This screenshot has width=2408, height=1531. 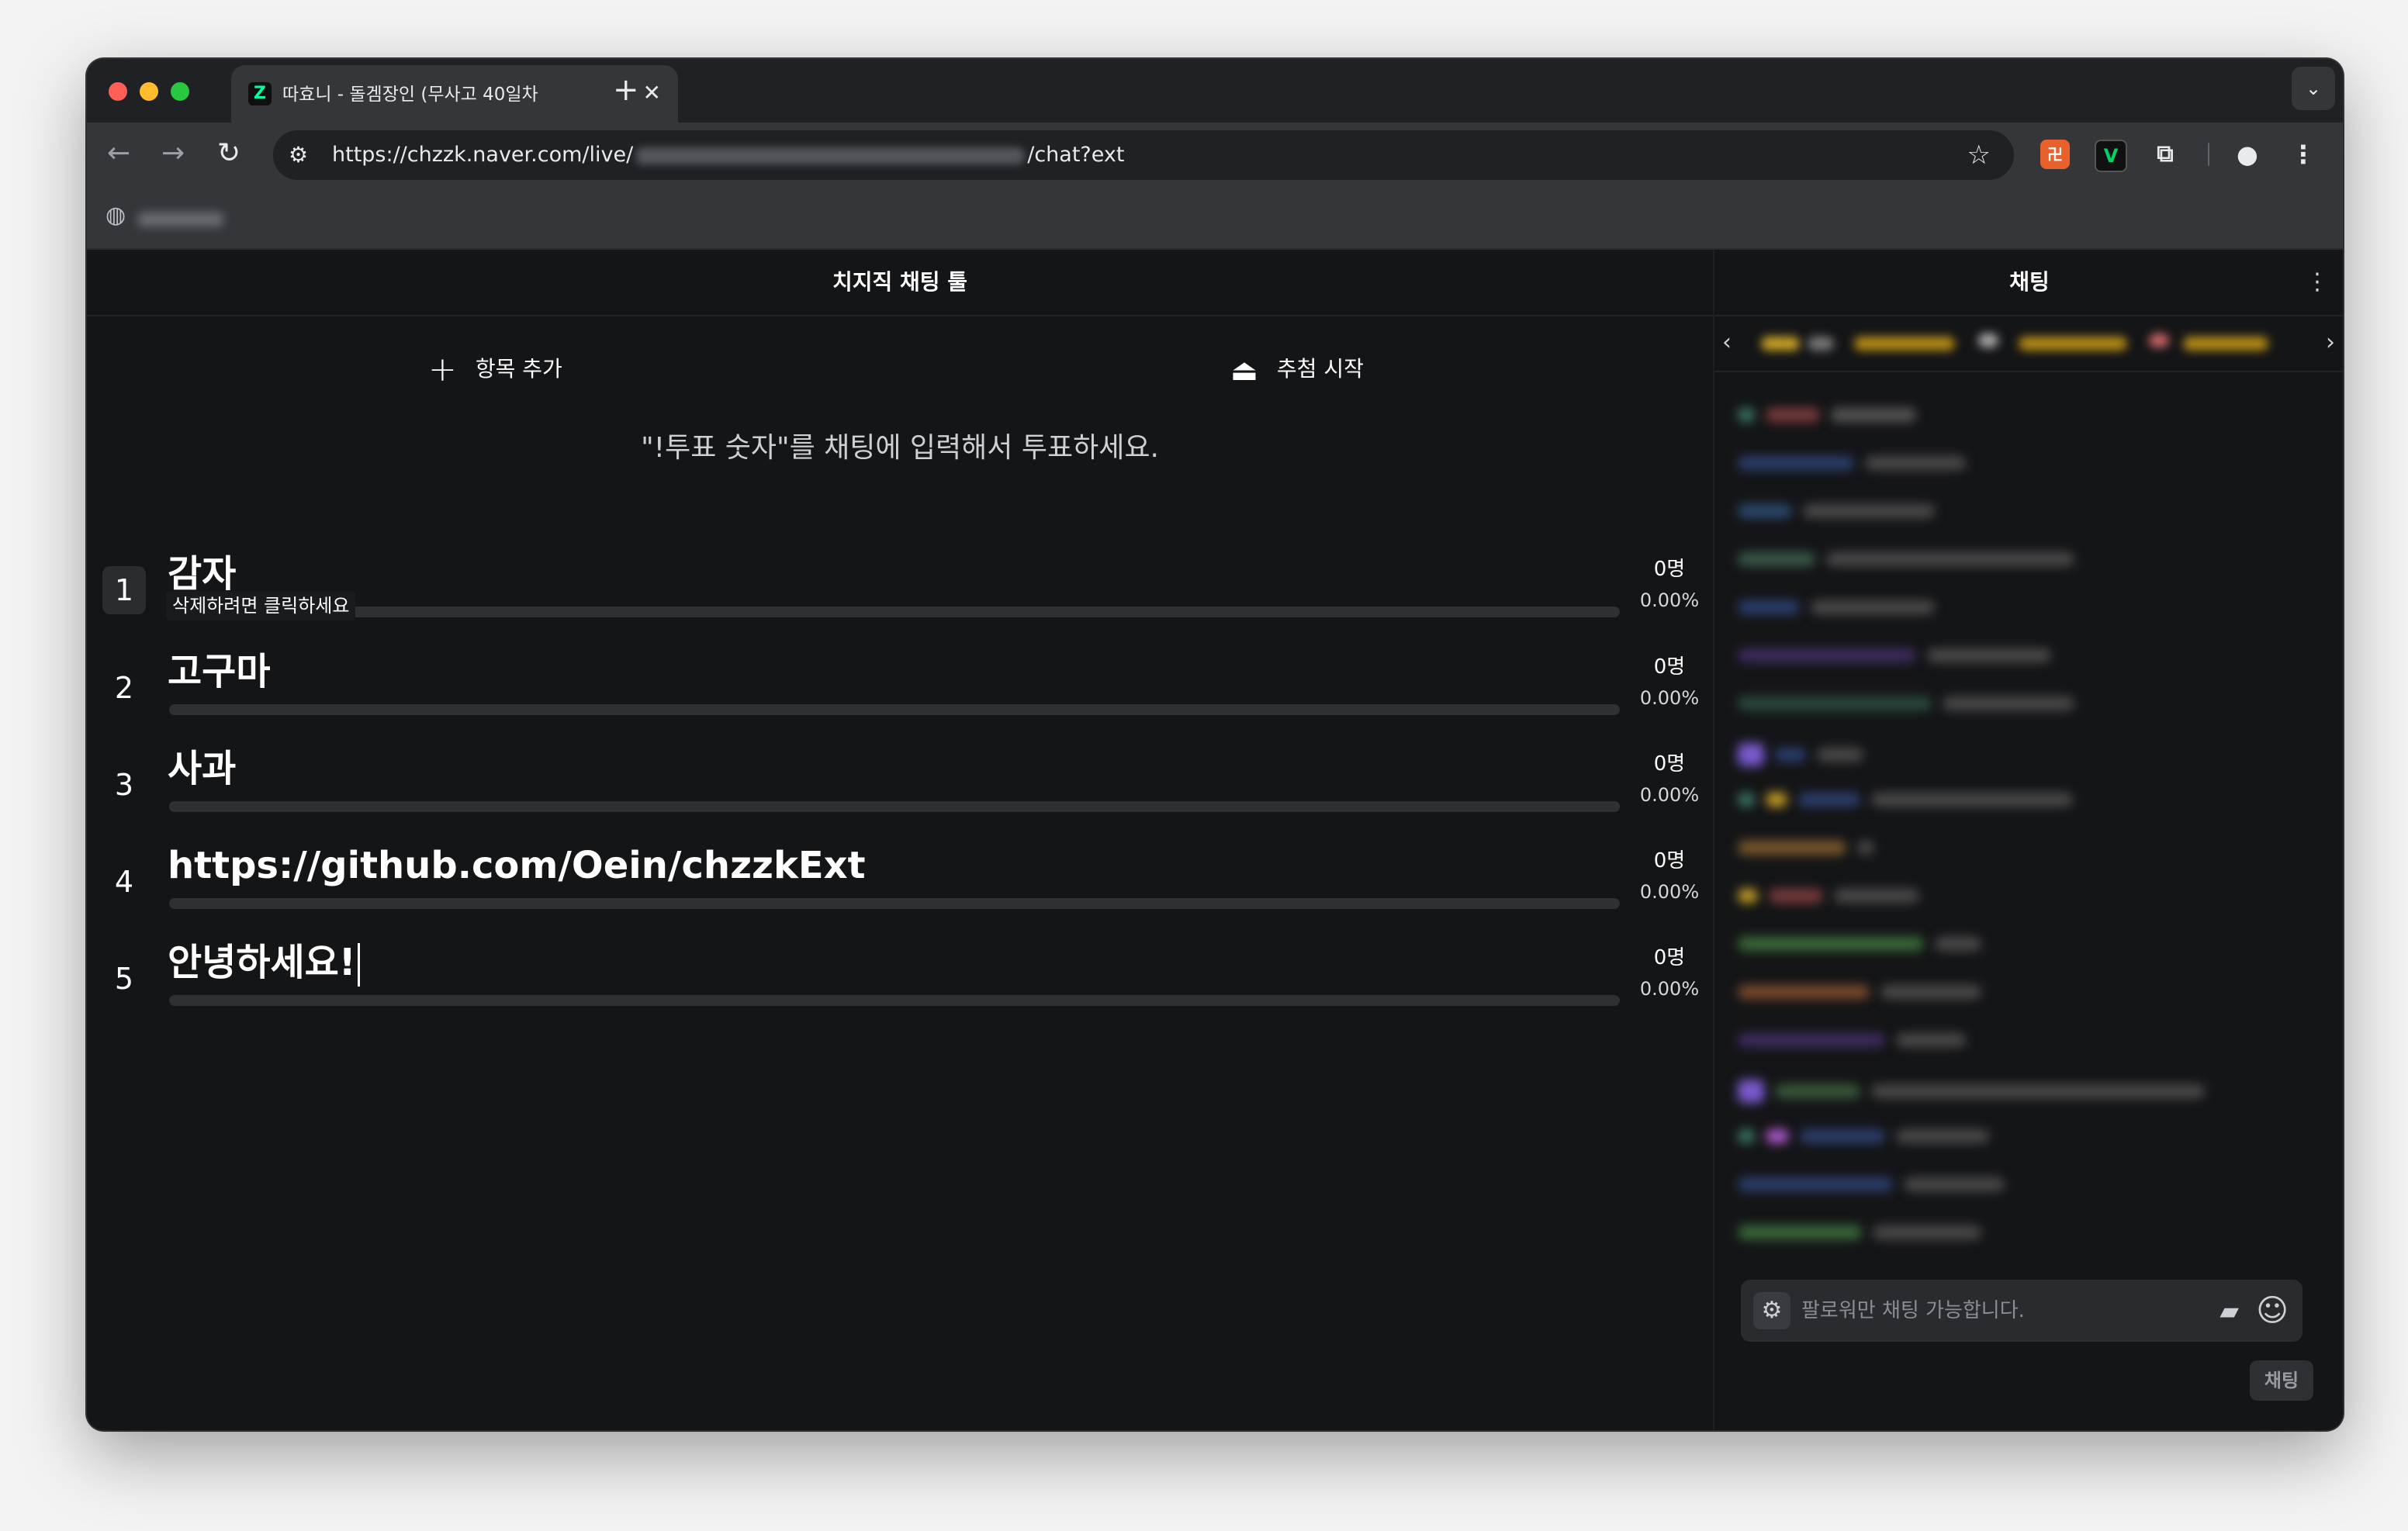 What do you see at coordinates (298, 155) in the screenshot?
I see `site-settings-icon: ⚙` at bounding box center [298, 155].